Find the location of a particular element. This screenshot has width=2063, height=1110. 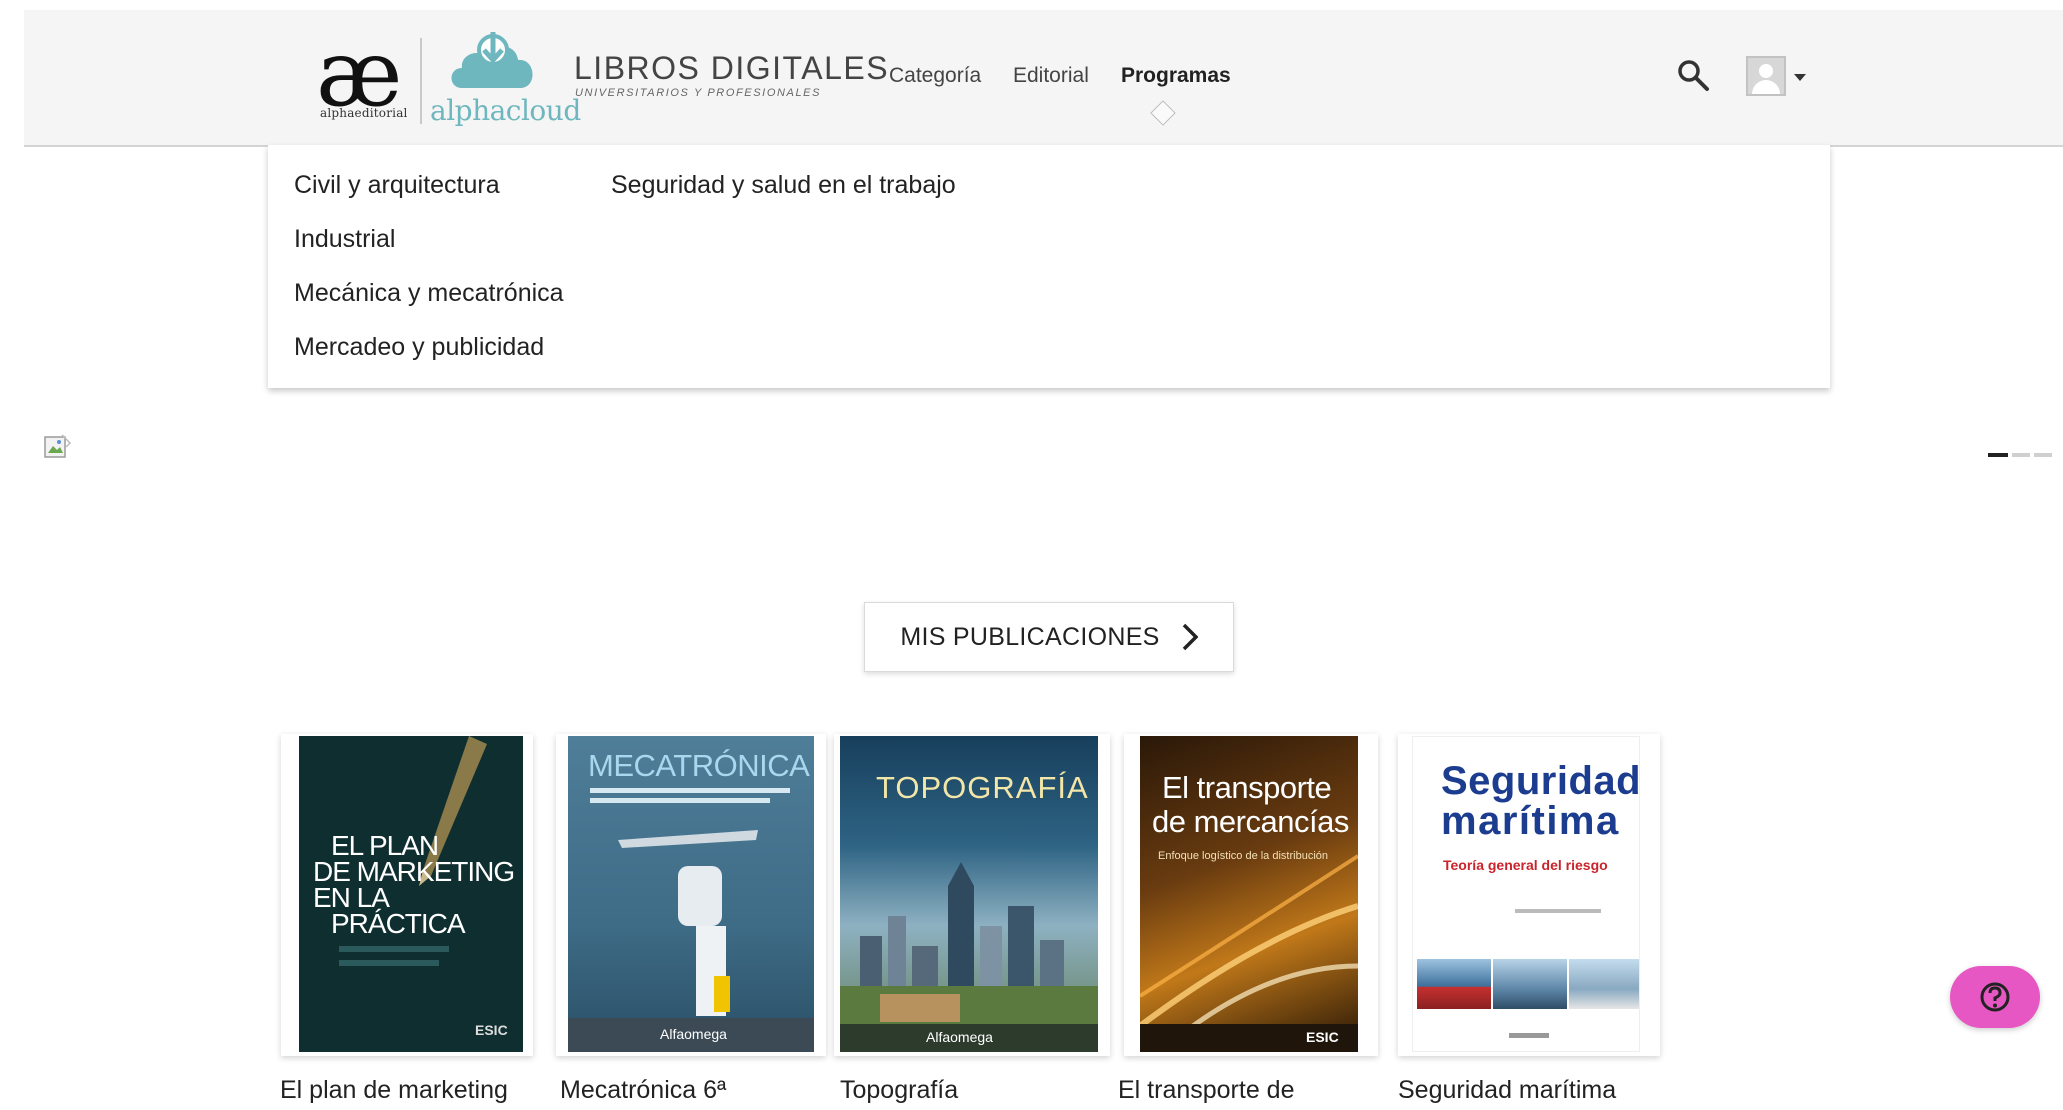

book-card-2: MECATRÓNICA Alfaomega is located at coordinates (691, 895).